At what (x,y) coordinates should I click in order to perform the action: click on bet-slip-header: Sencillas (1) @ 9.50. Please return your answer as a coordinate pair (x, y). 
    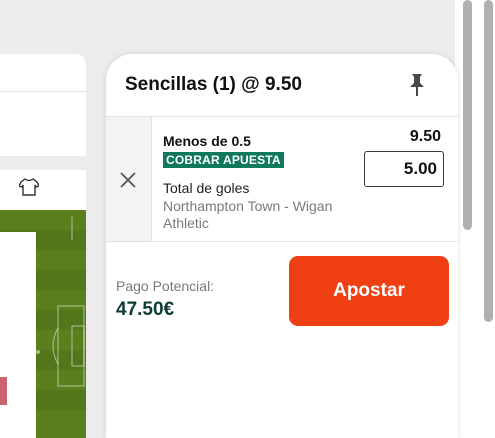
    Looking at the image, I should click on (282, 85).